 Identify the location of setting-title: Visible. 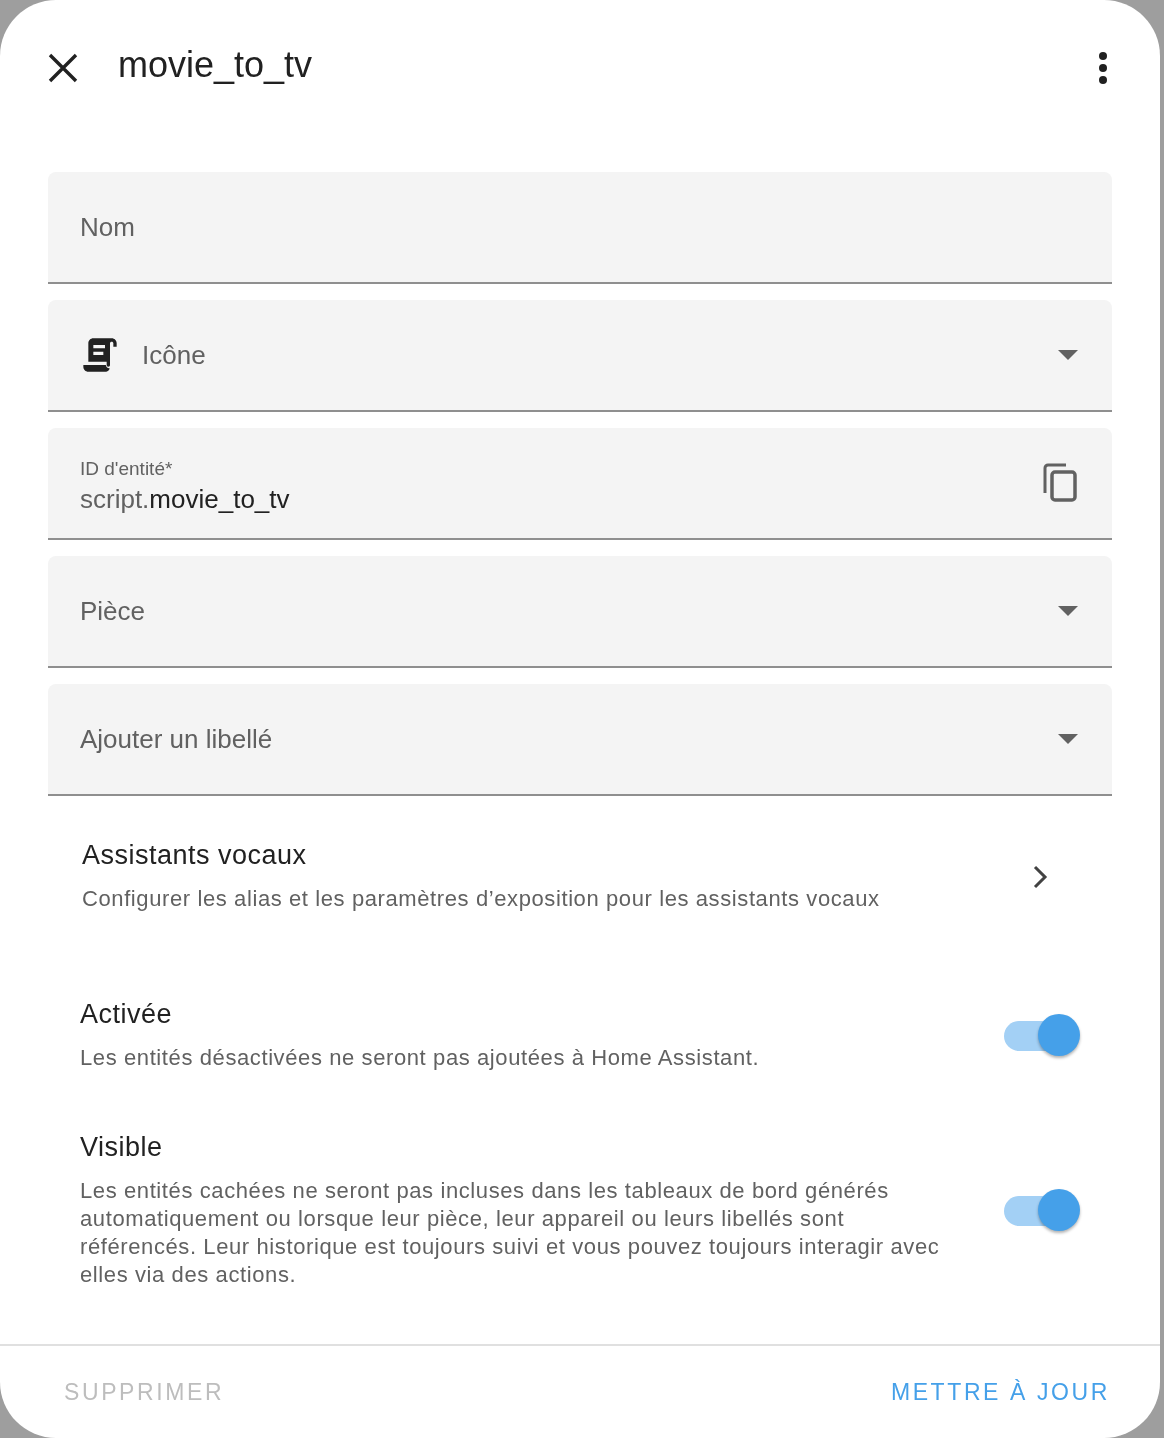
(122, 1147).